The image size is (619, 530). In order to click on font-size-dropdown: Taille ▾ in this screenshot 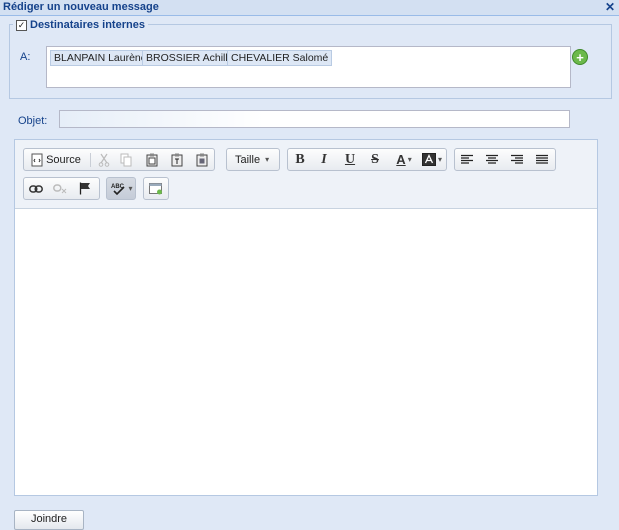, I will do `click(256, 159)`.